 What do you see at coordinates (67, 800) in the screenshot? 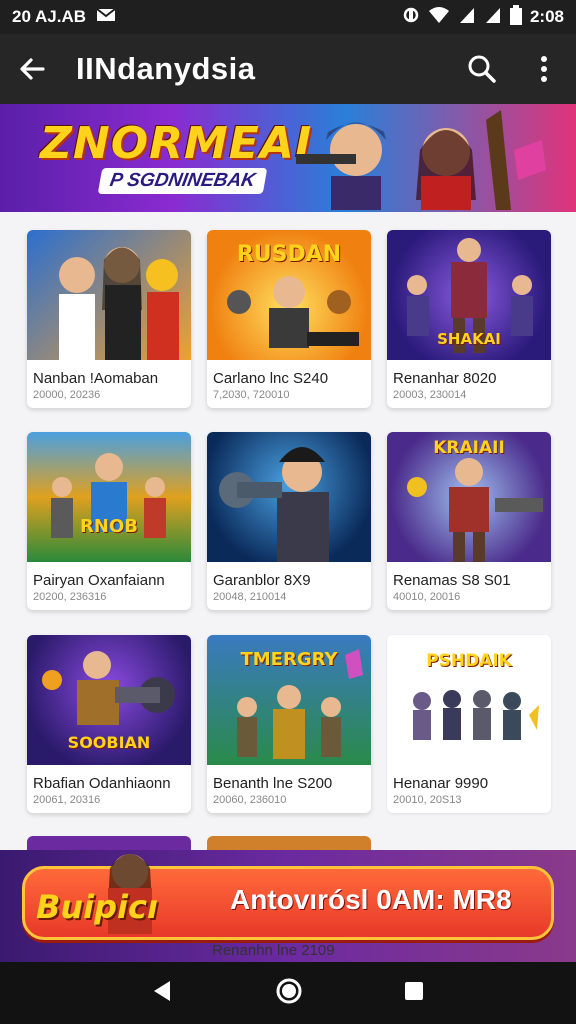
I see `game-meta: 20061, 20316` at bounding box center [67, 800].